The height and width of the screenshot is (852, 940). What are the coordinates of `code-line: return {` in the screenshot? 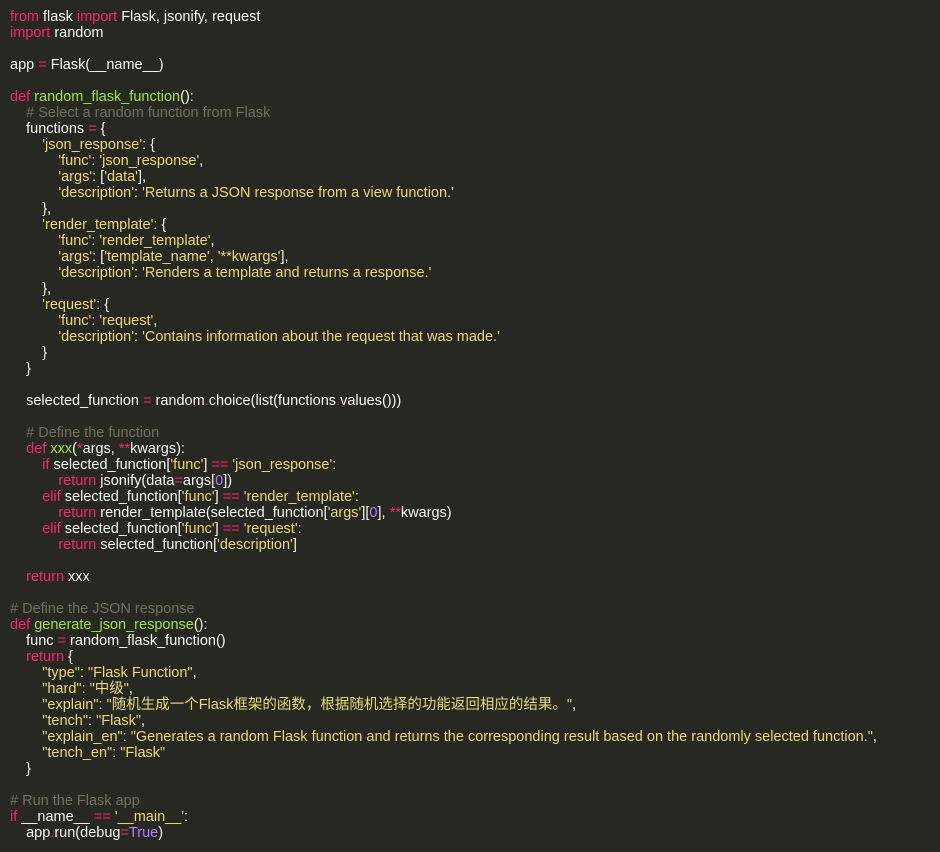 It's located at (470, 657).